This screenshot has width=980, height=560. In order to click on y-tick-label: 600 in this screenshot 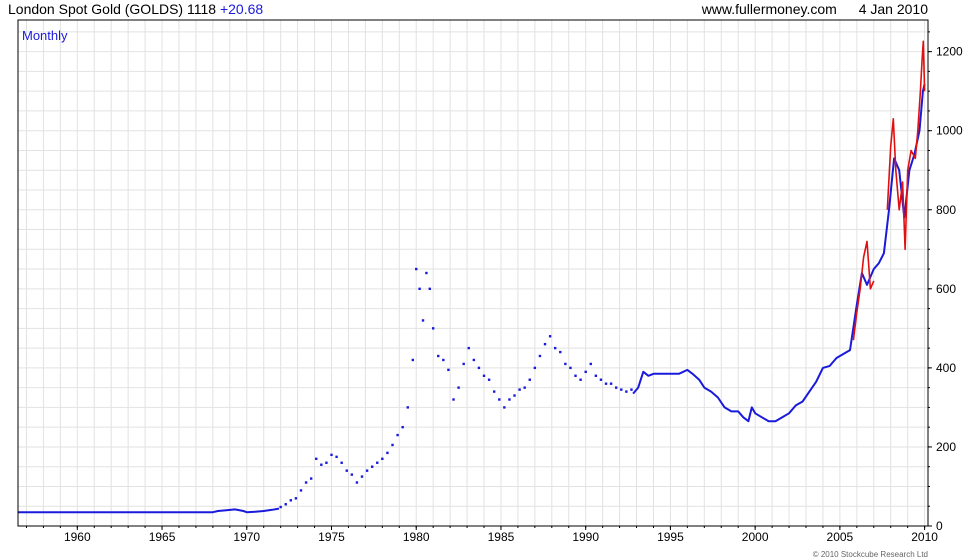, I will do `click(946, 289)`.